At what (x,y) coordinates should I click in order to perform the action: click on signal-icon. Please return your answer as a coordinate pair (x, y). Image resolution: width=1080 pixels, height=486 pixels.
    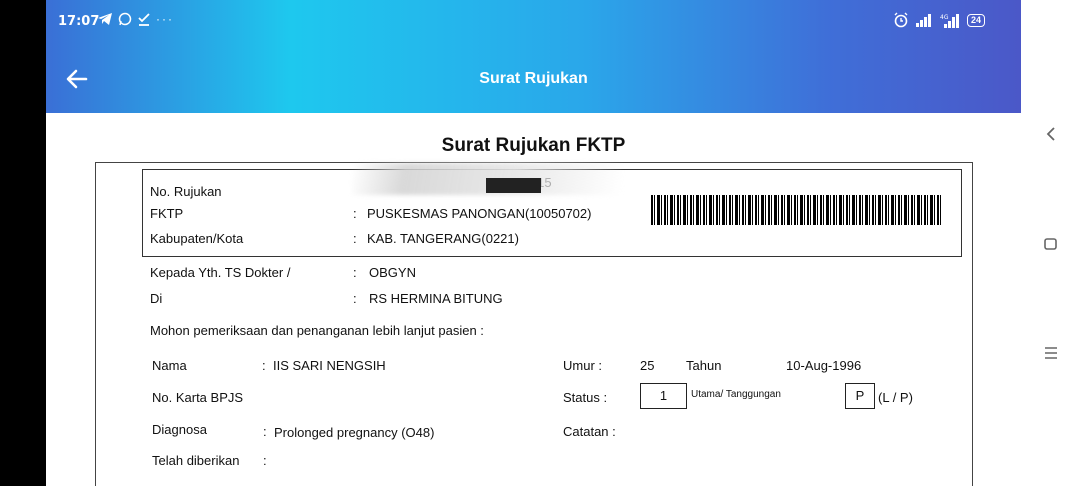
    Looking at the image, I should click on (923, 20).